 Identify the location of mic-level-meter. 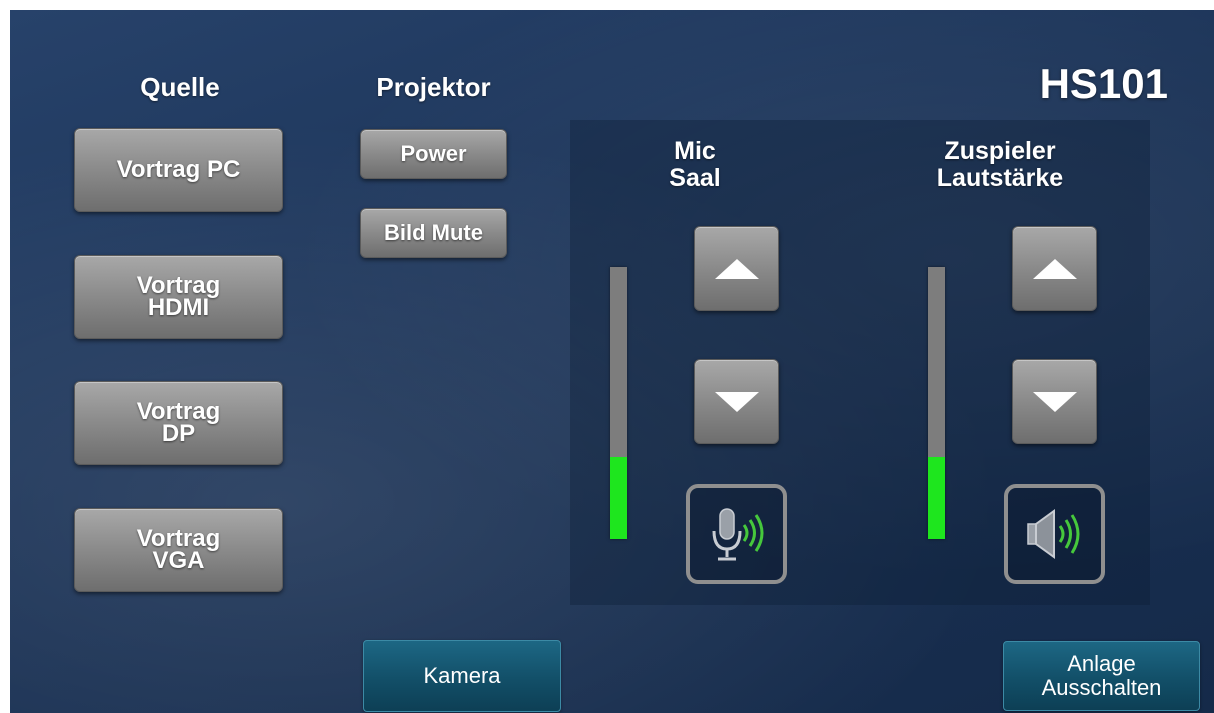
(618, 403).